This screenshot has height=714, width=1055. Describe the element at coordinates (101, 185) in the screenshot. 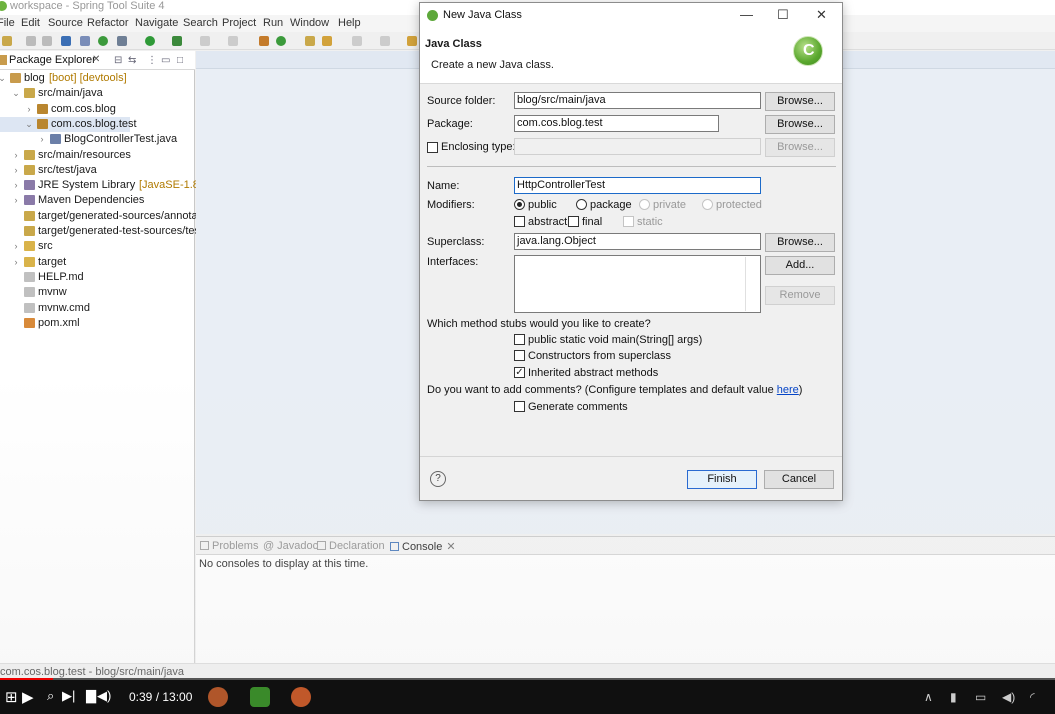

I see `tree-item: › JRE System Library [JavaSE-1.8]` at that location.